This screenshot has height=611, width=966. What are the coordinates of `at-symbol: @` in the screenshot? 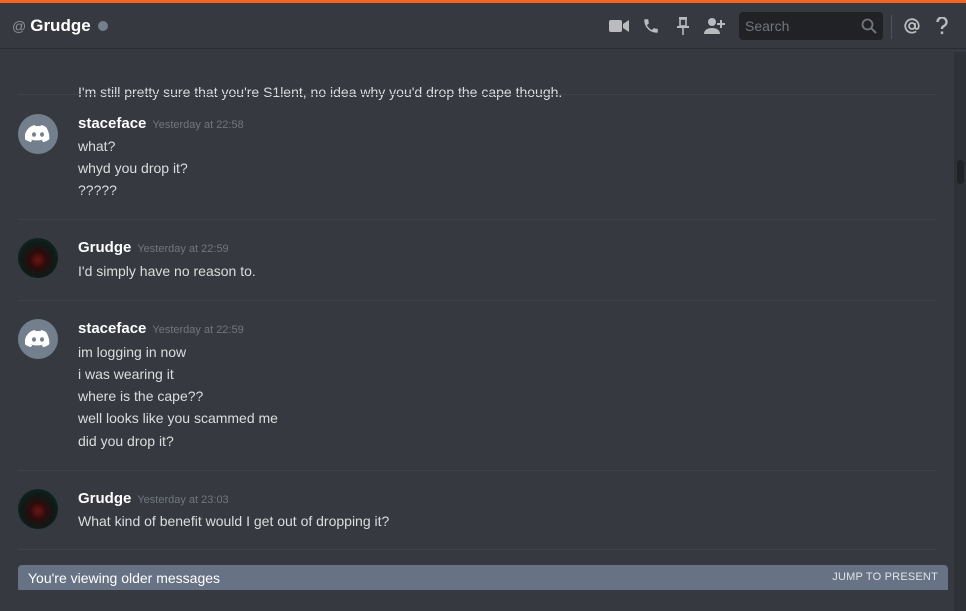 It's located at (19, 25).